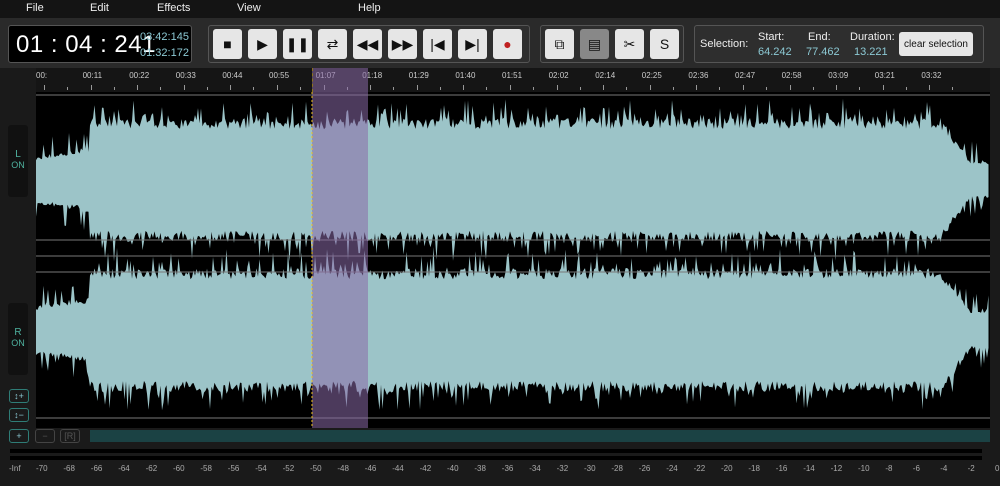  I want to click on record-button: ●, so click(507, 44).